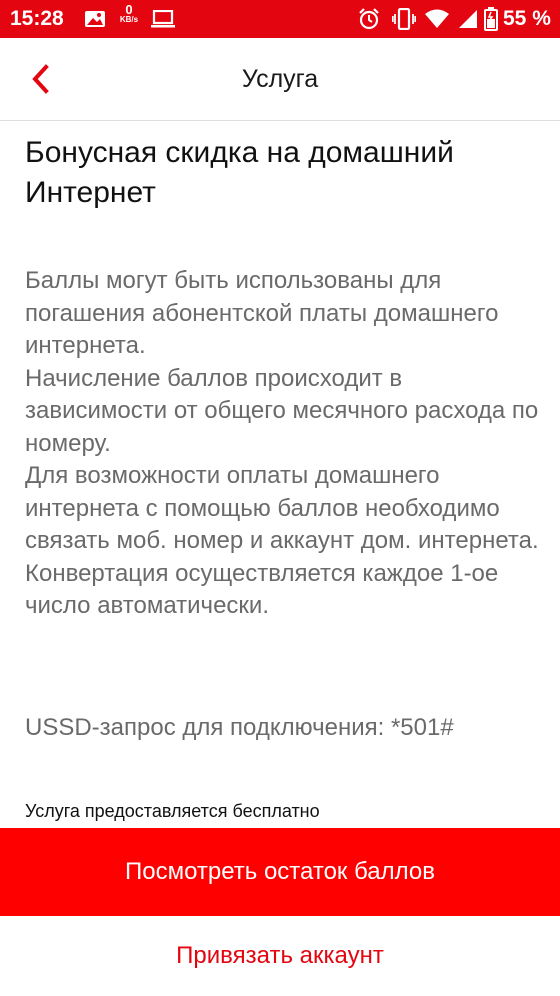 This screenshot has height=996, width=560. I want to click on vibrate-icon, so click(404, 21).